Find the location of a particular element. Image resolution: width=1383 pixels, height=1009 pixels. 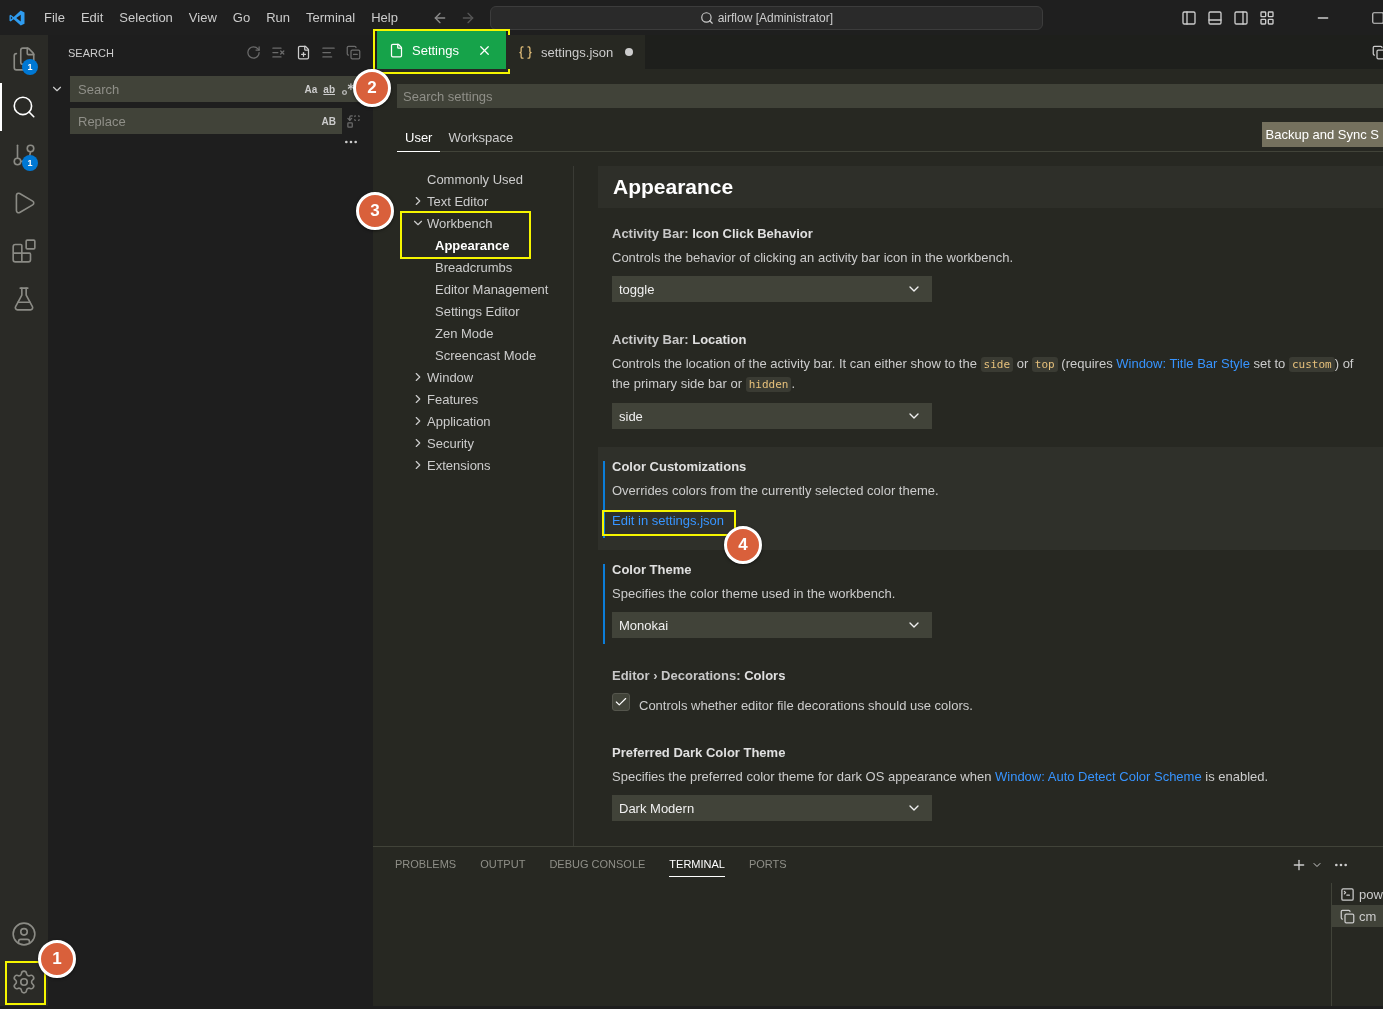

menu-item: Help is located at coordinates (384, 17).